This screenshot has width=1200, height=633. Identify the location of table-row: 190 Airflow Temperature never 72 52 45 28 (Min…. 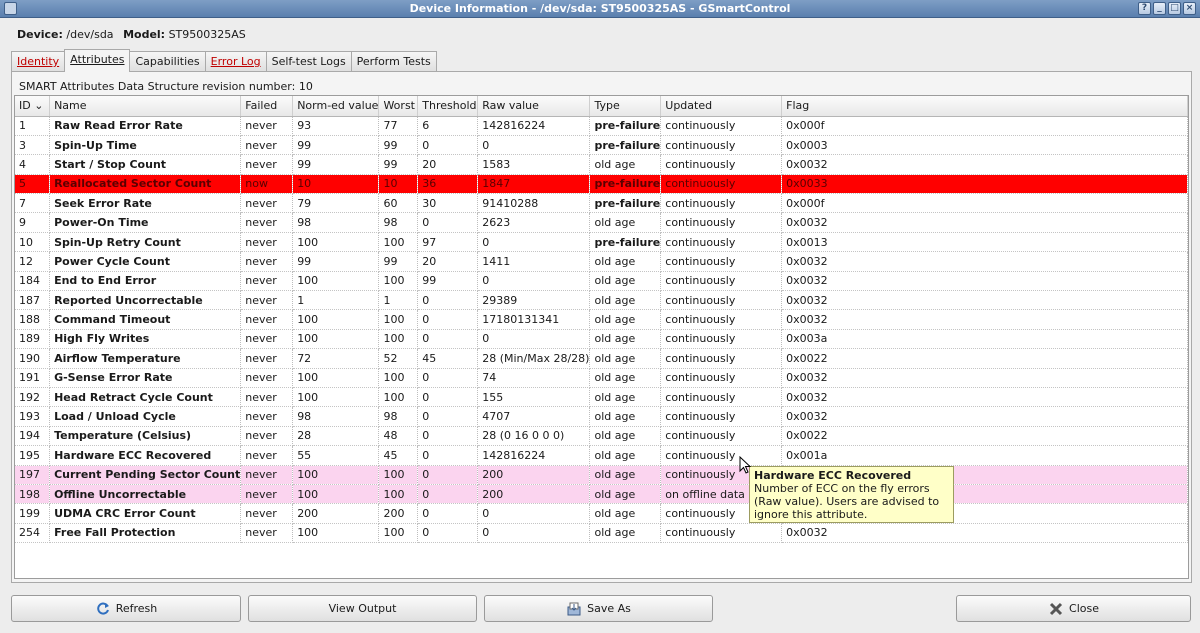
(601, 358).